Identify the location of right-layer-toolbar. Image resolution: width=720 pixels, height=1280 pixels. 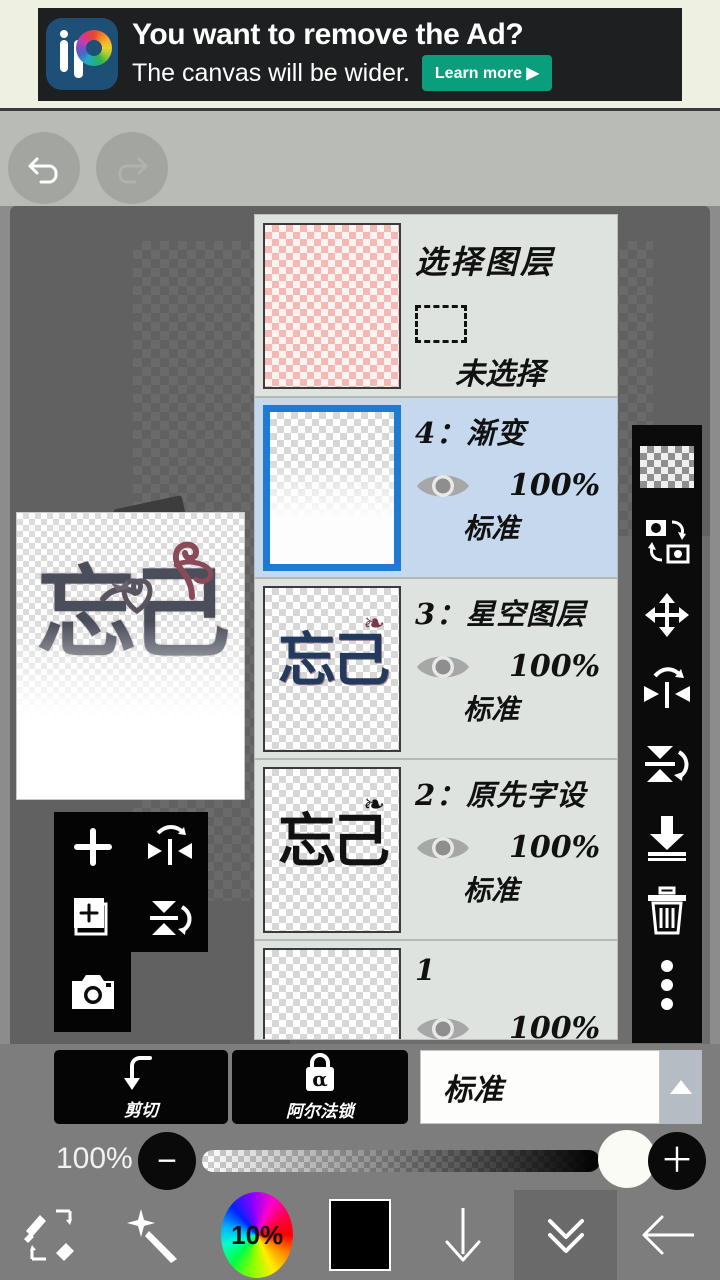
(667, 734).